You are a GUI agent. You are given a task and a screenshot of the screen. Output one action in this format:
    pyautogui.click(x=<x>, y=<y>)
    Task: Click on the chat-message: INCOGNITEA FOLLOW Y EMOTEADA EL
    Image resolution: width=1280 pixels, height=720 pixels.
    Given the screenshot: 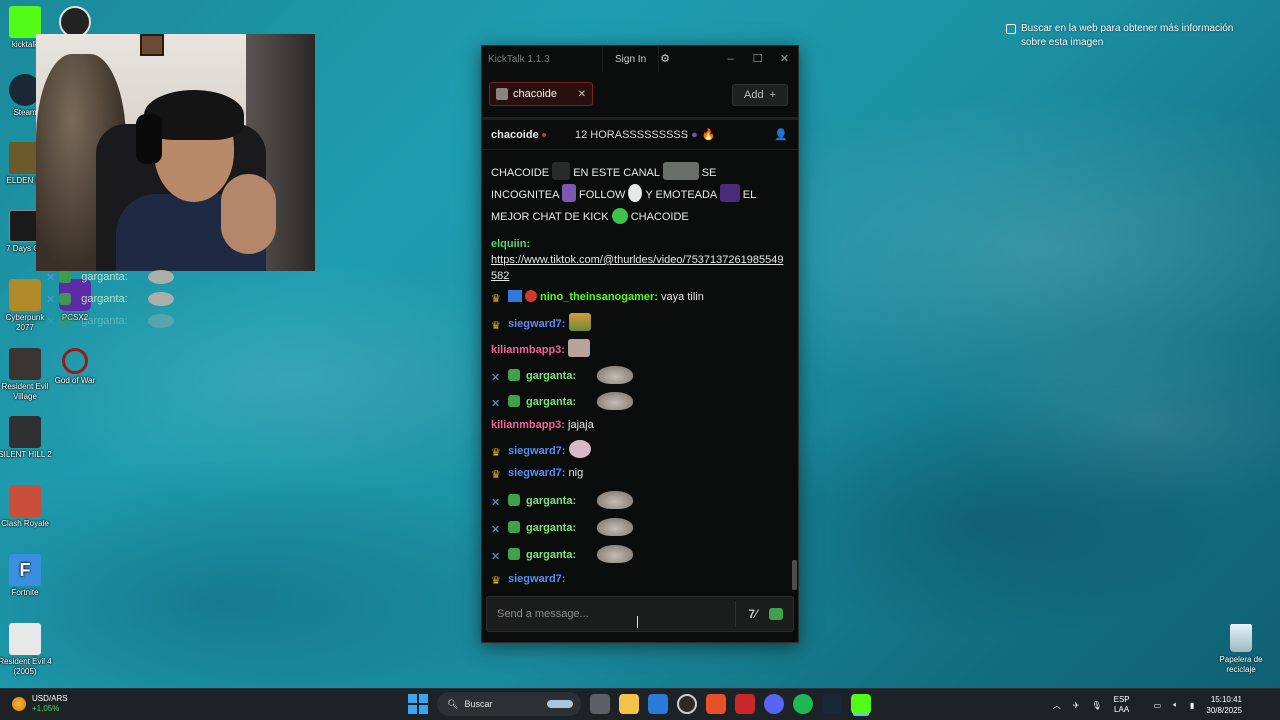 What is the action you would take?
    pyautogui.click(x=640, y=191)
    